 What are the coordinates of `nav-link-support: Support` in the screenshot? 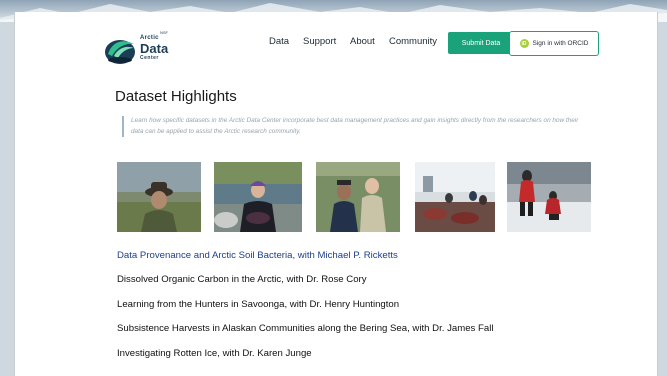 It's located at (319, 41).